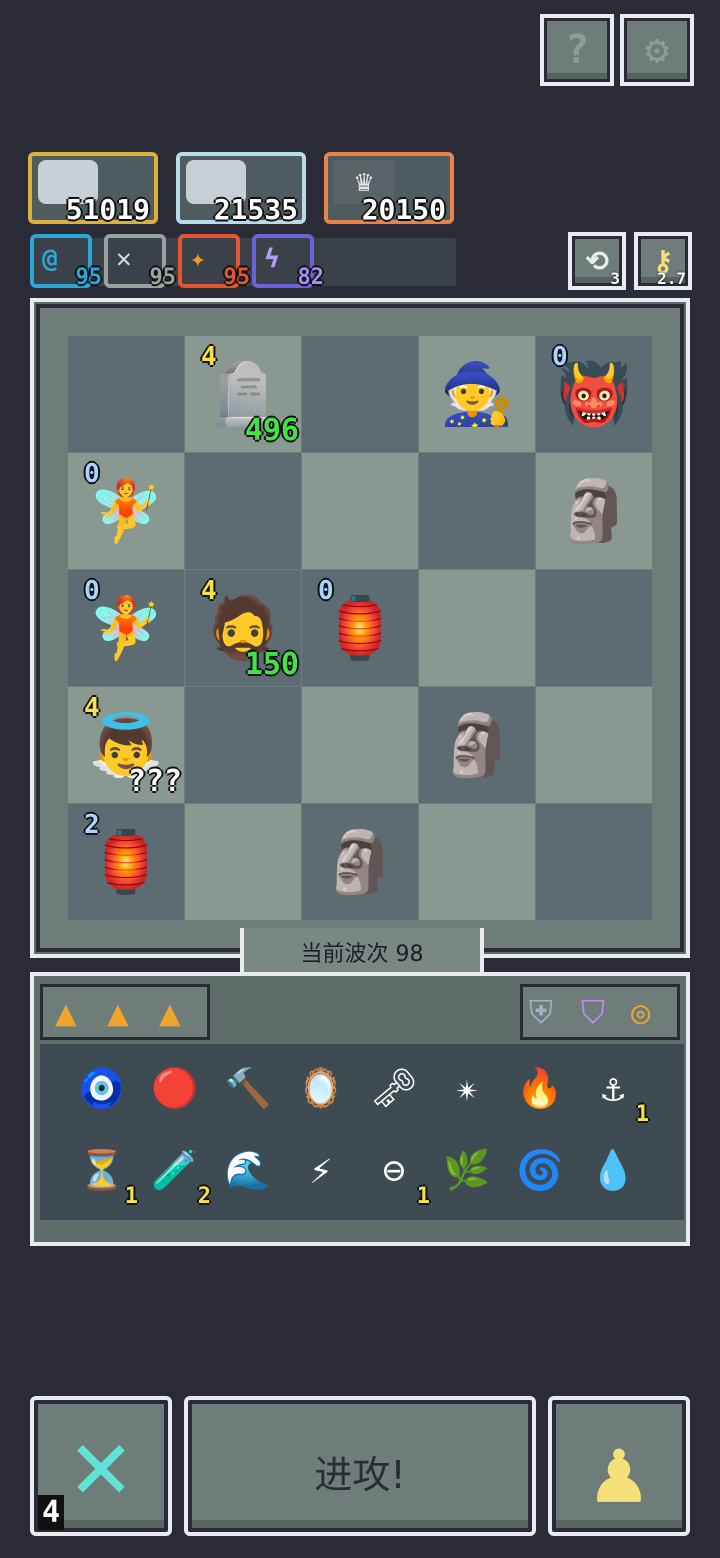 This screenshot has height=1558, width=720. I want to click on board-cell: 🧙, so click(477, 394).